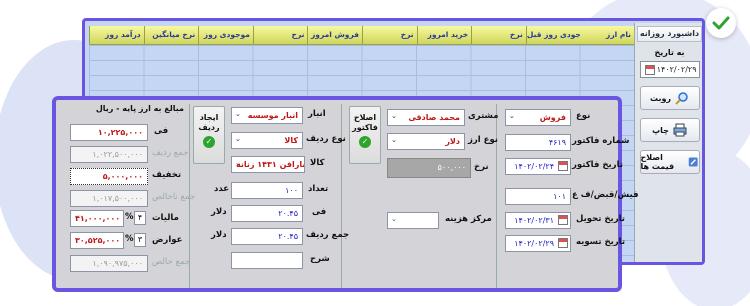 Image resolution: width=750 pixels, height=306 pixels. What do you see at coordinates (538, 142) in the screenshot?
I see `invoice-no-field: ۴۶۱۹` at bounding box center [538, 142].